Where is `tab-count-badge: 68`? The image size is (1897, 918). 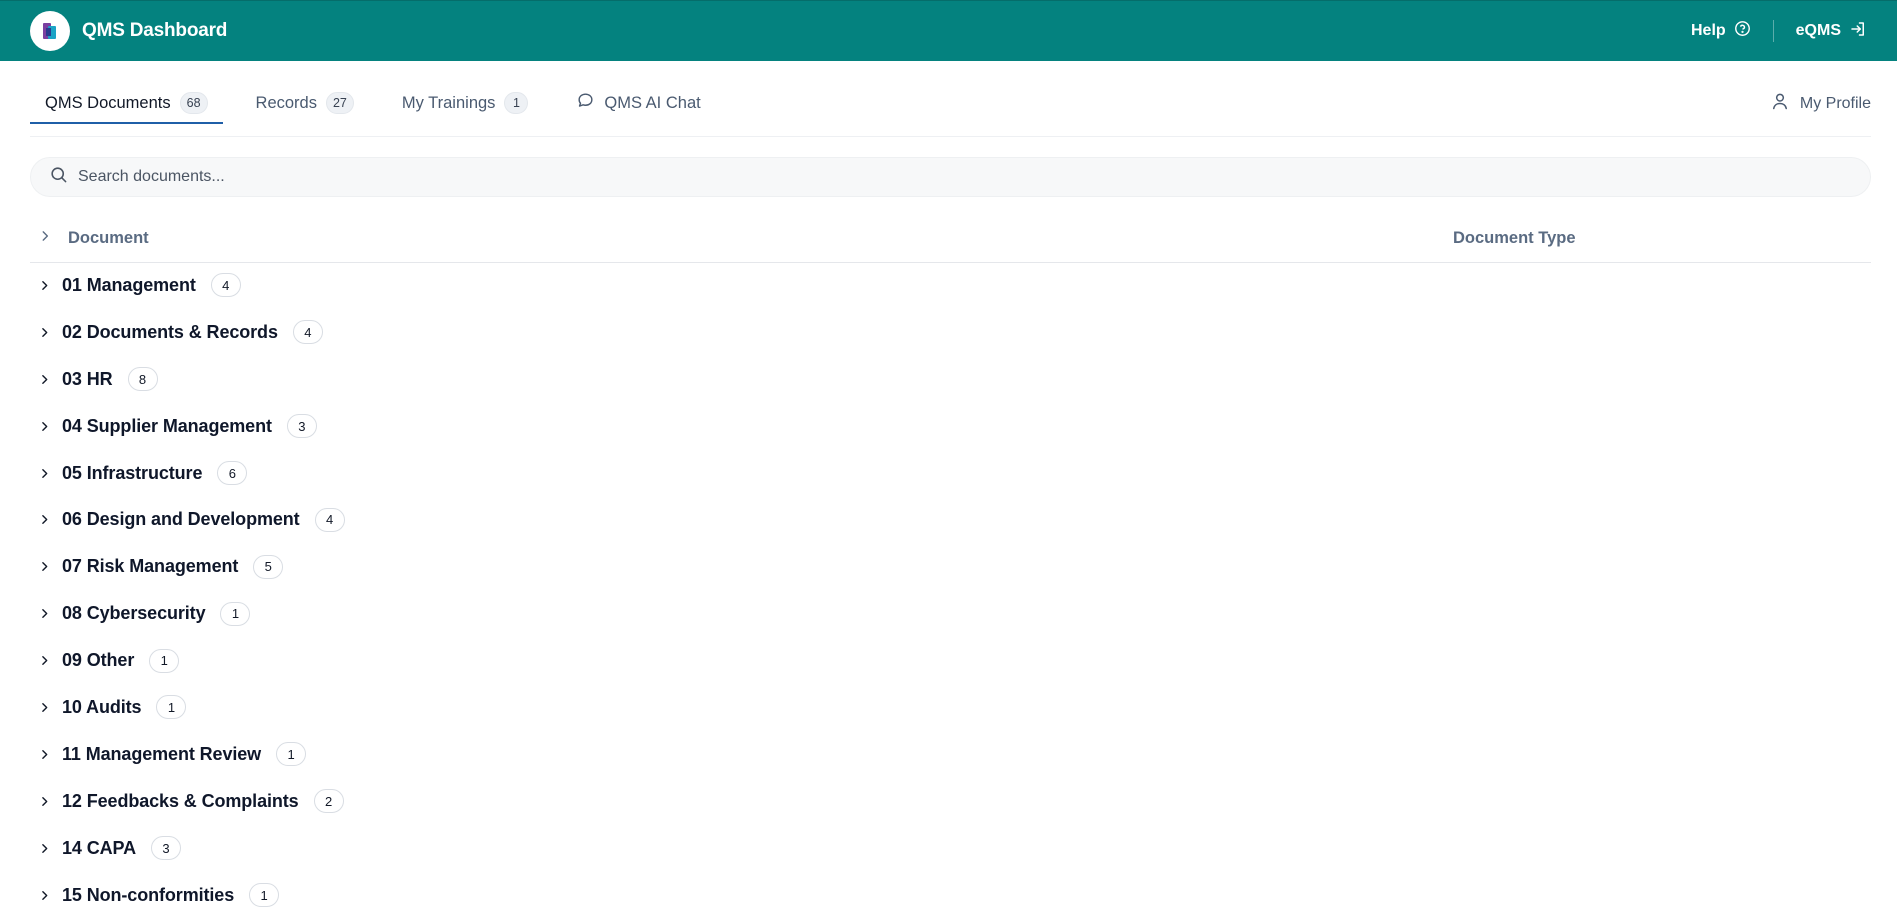 tab-count-badge: 68 is located at coordinates (193, 103).